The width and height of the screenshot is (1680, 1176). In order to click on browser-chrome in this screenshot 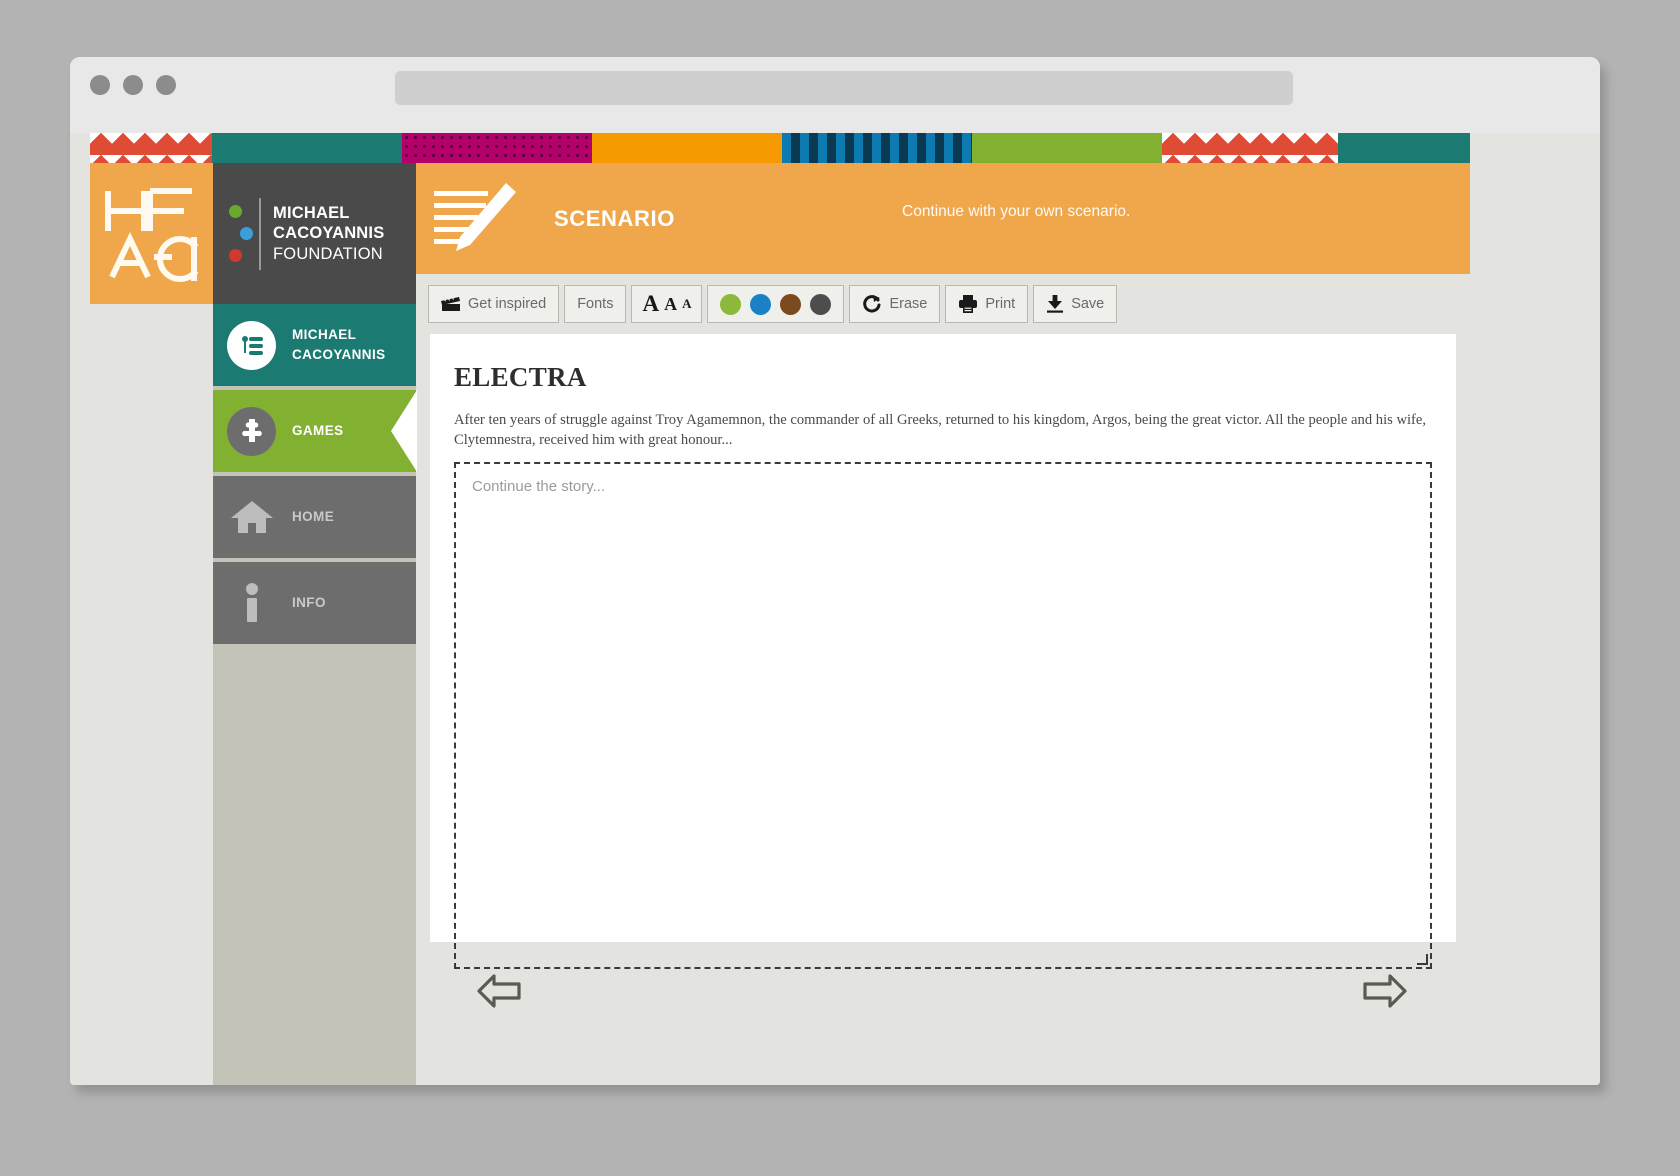, I will do `click(835, 95)`.